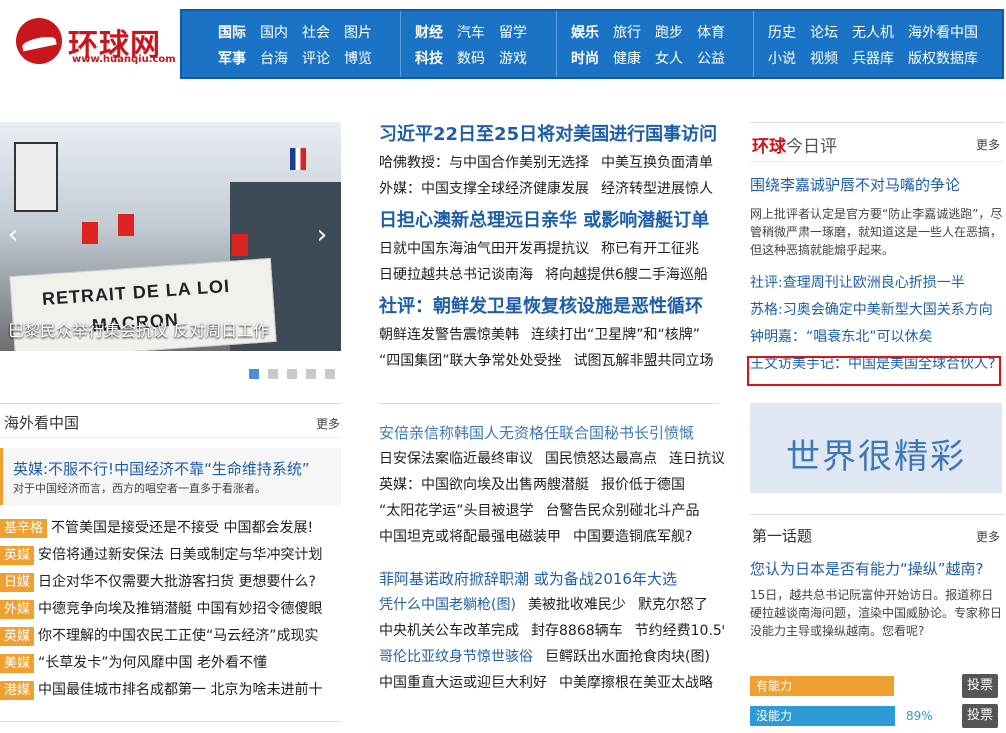 This screenshot has width=1006, height=733. I want to click on nav-link: 国际, so click(232, 32).